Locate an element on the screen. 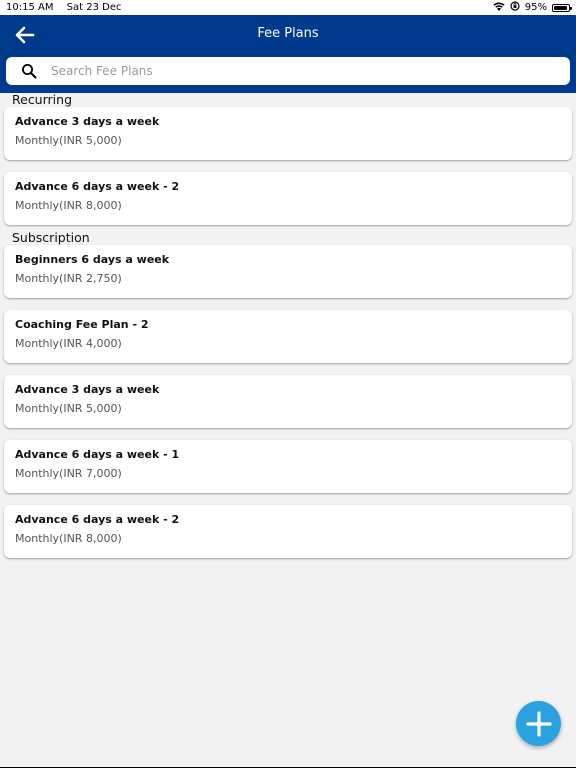 This screenshot has height=768, width=576. search-input is located at coordinates (291, 71).